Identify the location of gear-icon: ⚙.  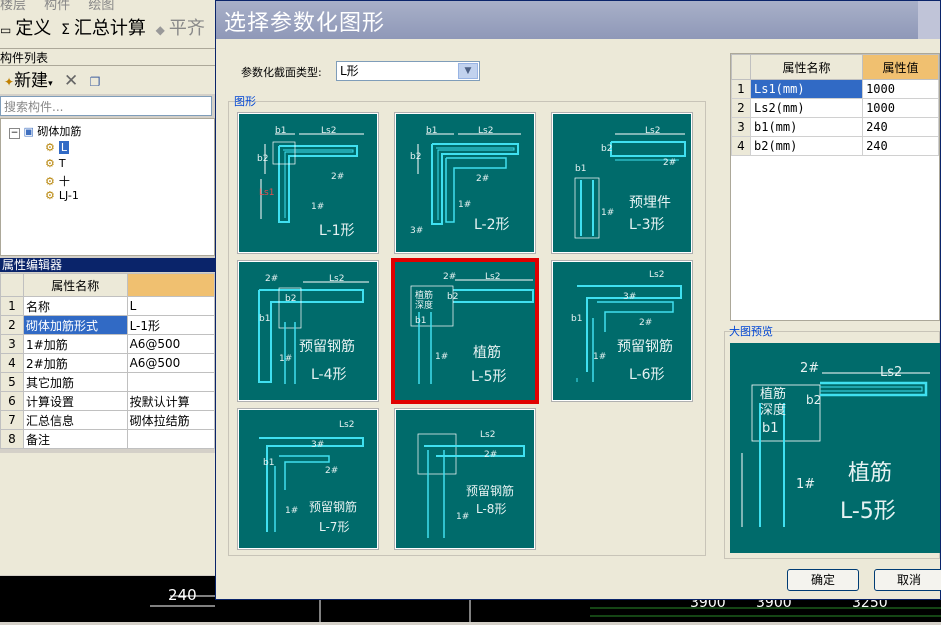
(50, 163).